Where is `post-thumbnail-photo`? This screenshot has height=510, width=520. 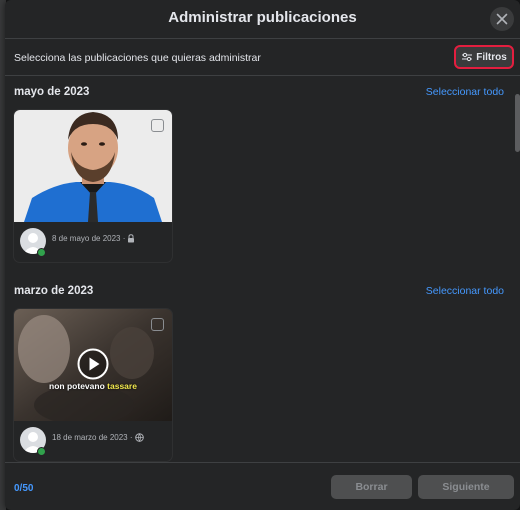
post-thumbnail-photo is located at coordinates (93, 166).